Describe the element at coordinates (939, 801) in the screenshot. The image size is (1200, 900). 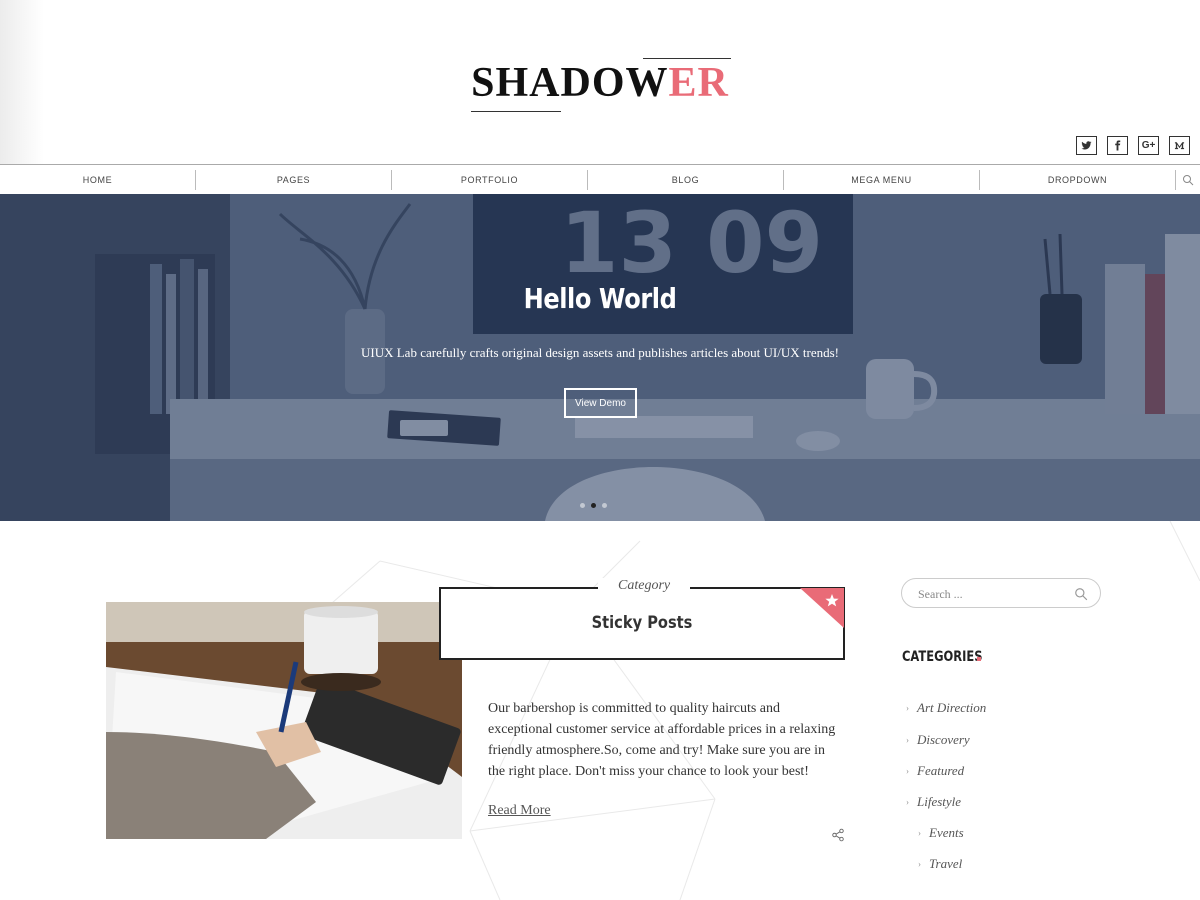
I see `category-label: Lifestyle` at that location.